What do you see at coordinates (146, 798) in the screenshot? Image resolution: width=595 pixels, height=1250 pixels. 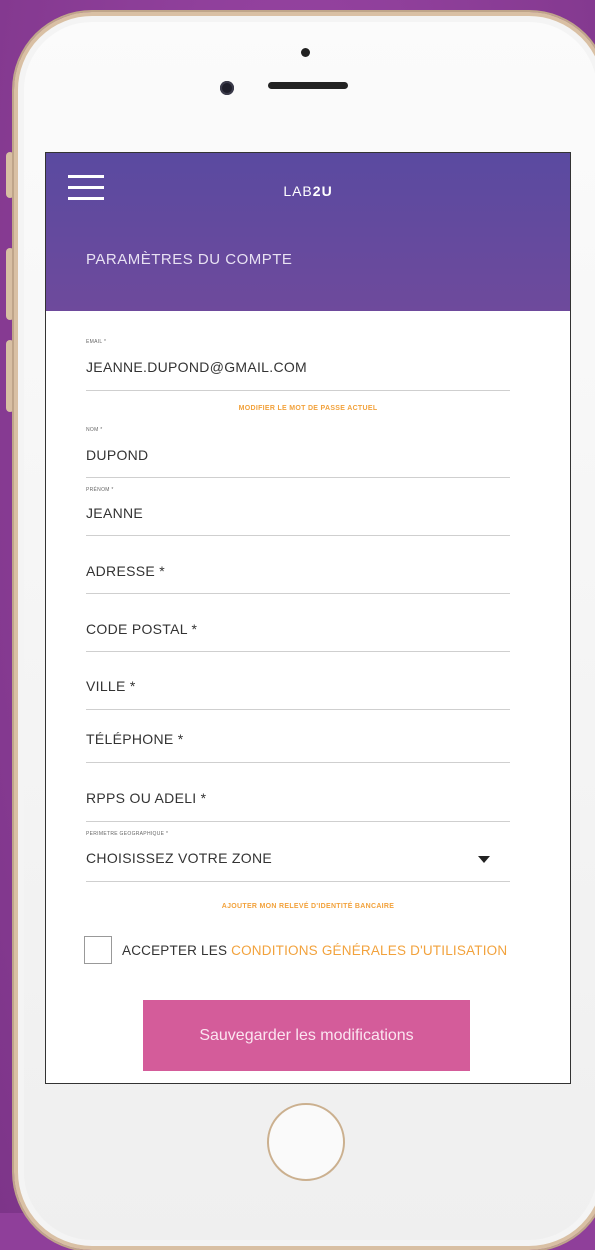 I see `rpps-placeholder: RPPS OU ADELI *` at bounding box center [146, 798].